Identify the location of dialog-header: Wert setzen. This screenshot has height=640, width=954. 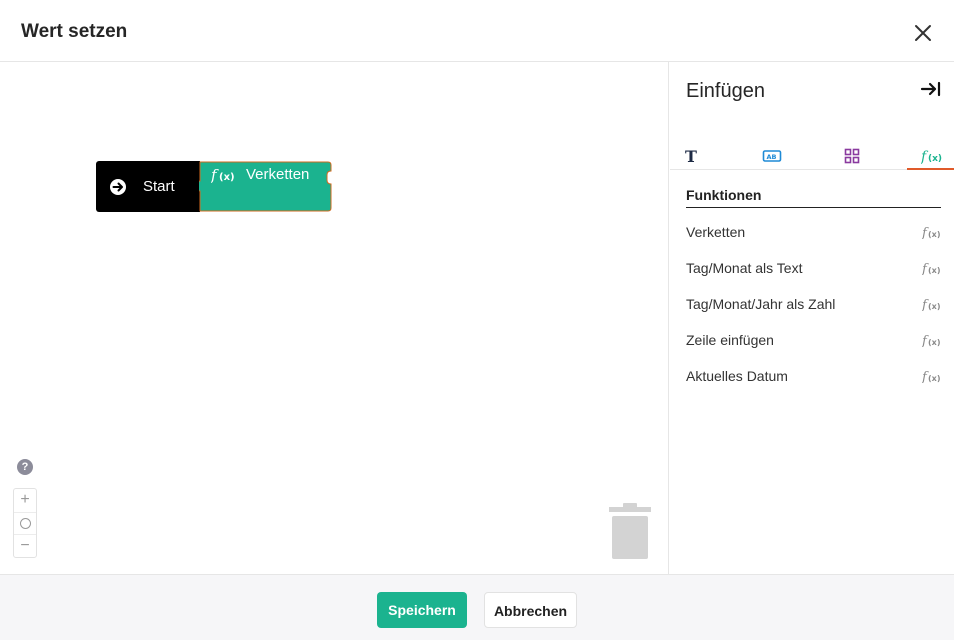
(477, 31).